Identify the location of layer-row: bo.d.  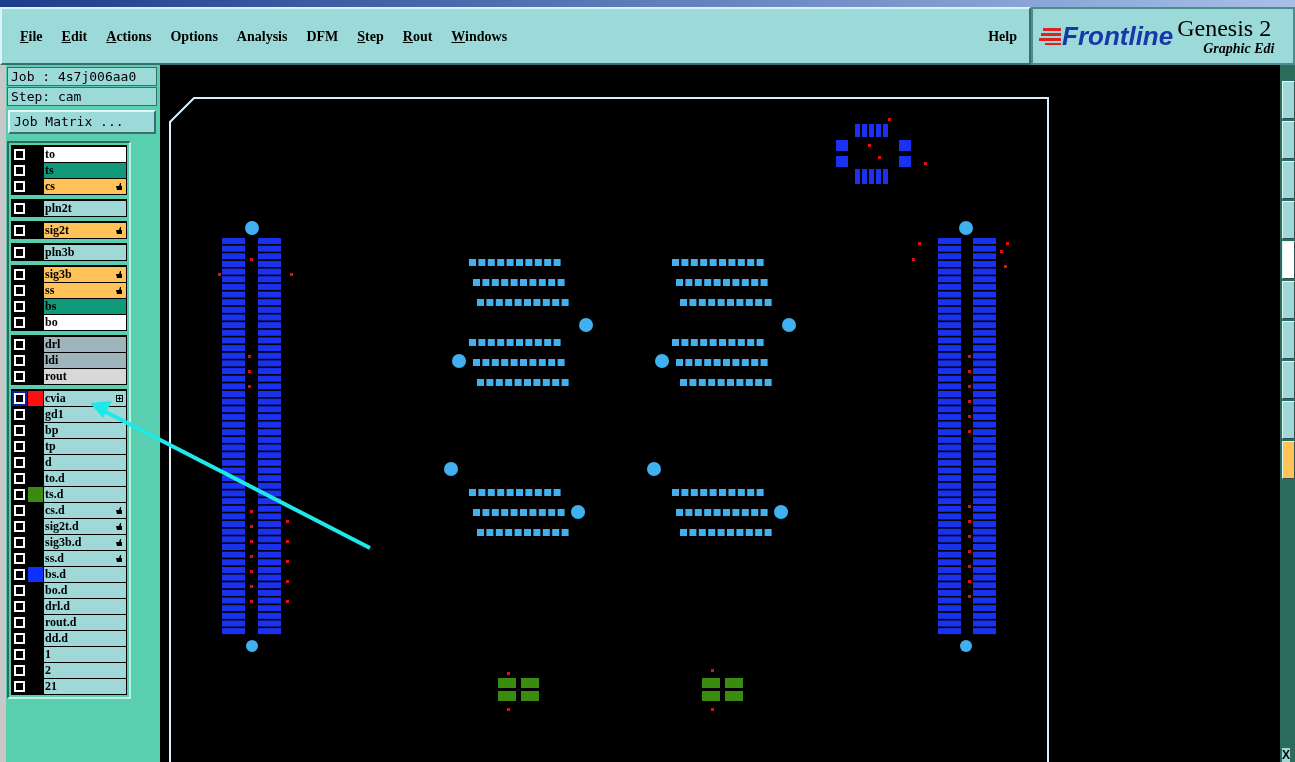
(85, 590).